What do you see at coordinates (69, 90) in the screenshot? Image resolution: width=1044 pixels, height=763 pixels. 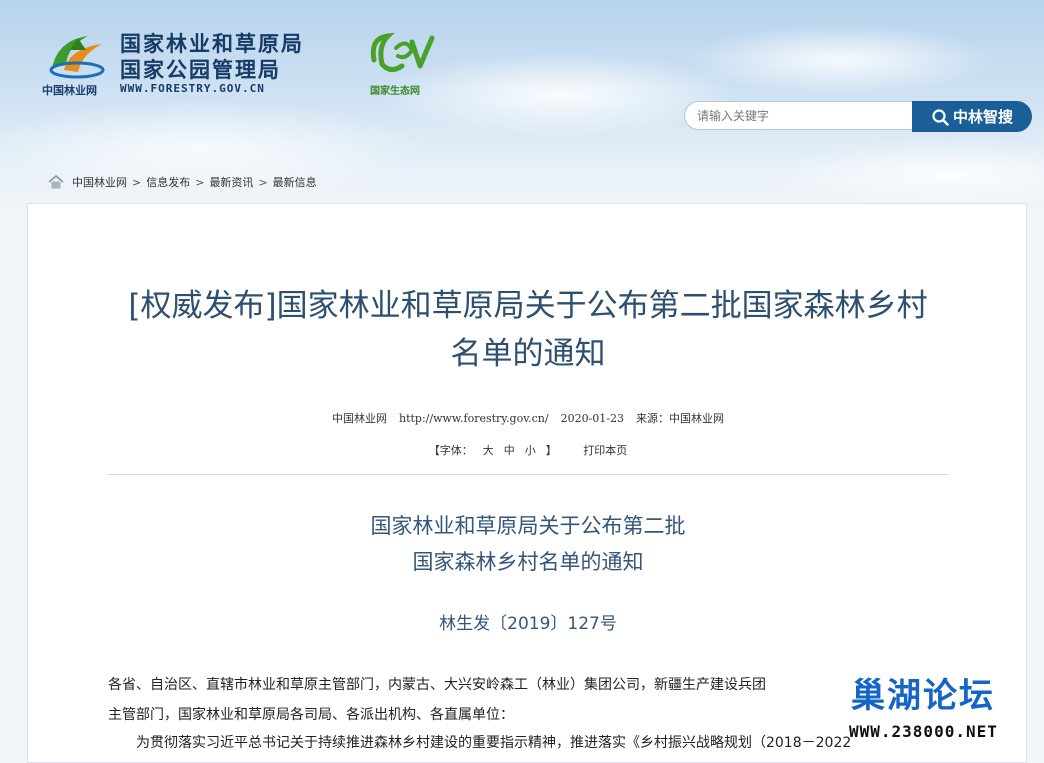 I see `logo-caption: 中国林业网` at bounding box center [69, 90].